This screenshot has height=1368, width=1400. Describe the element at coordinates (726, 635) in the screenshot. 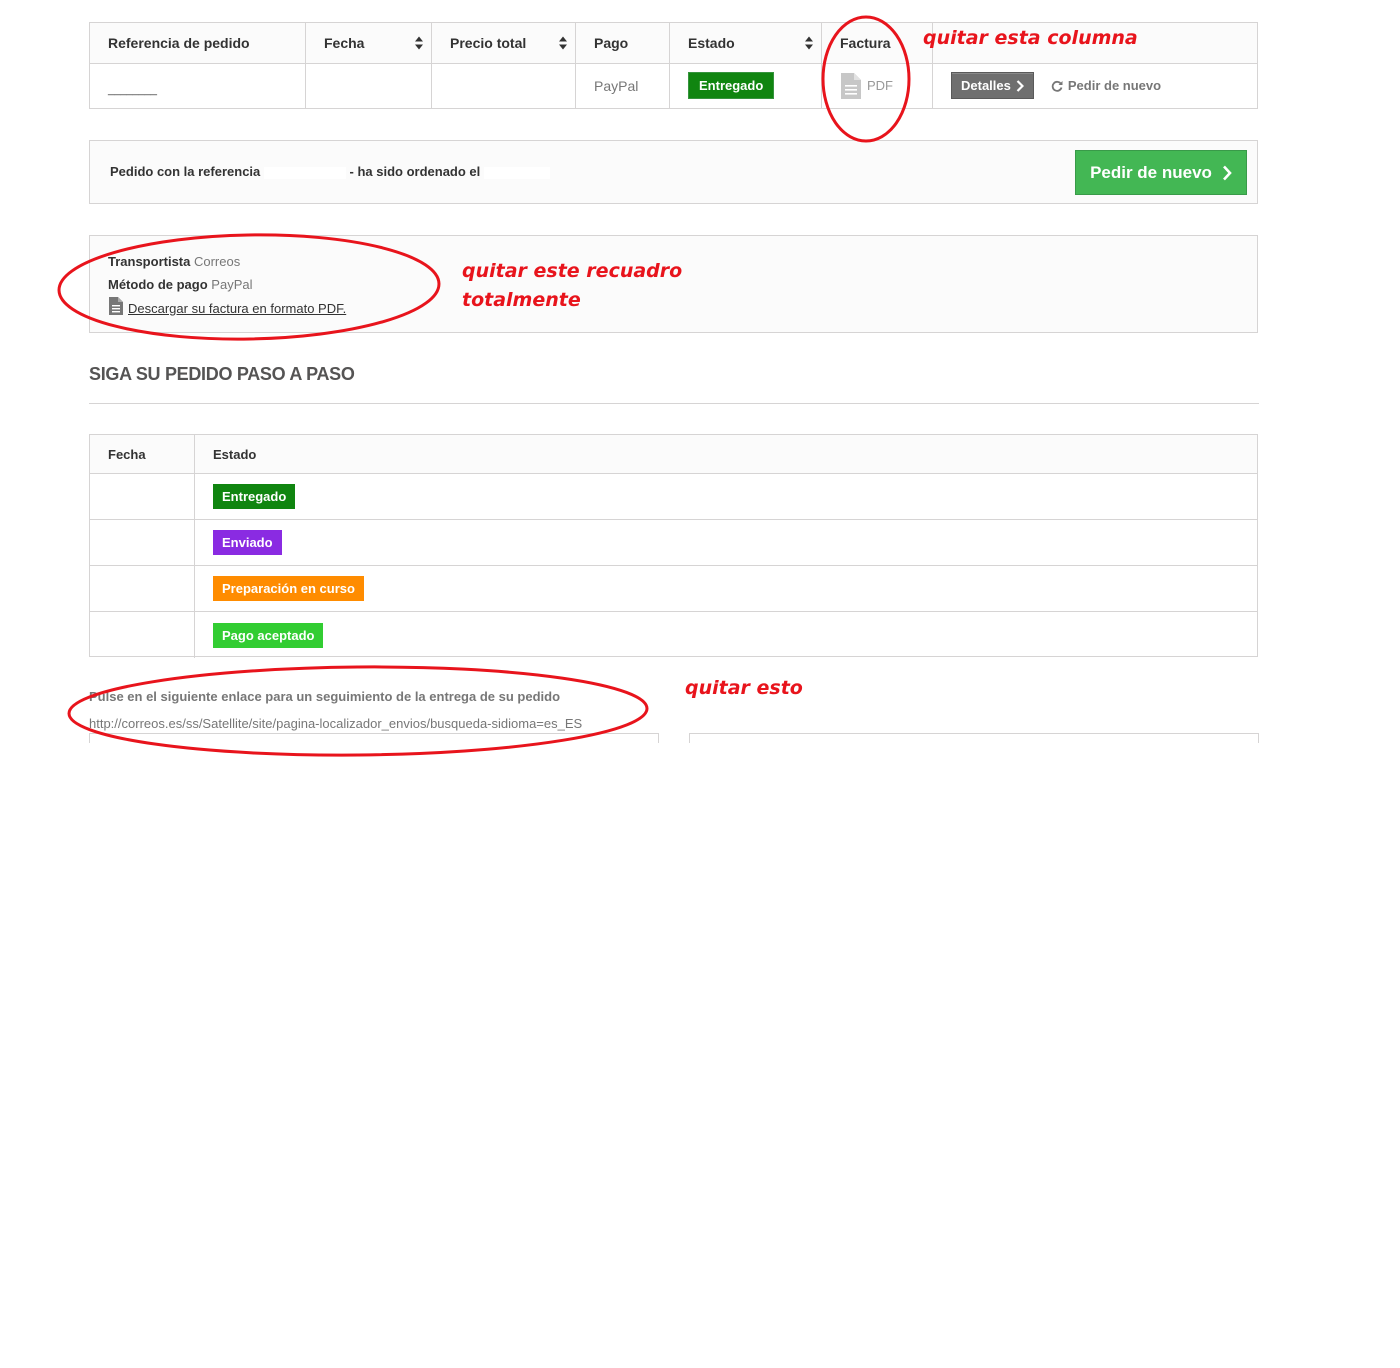

I see `history-status-cell: Pago aceptado` at that location.